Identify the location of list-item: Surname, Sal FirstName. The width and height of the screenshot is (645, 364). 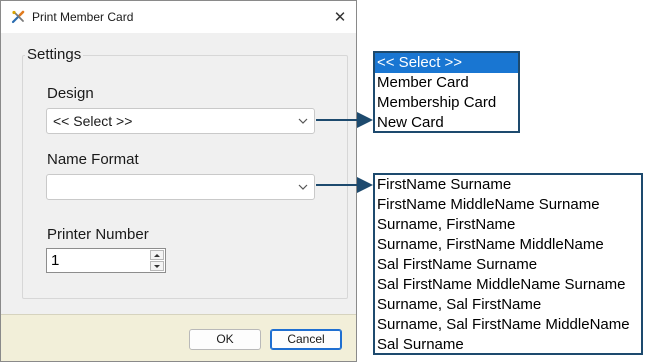
(508, 305).